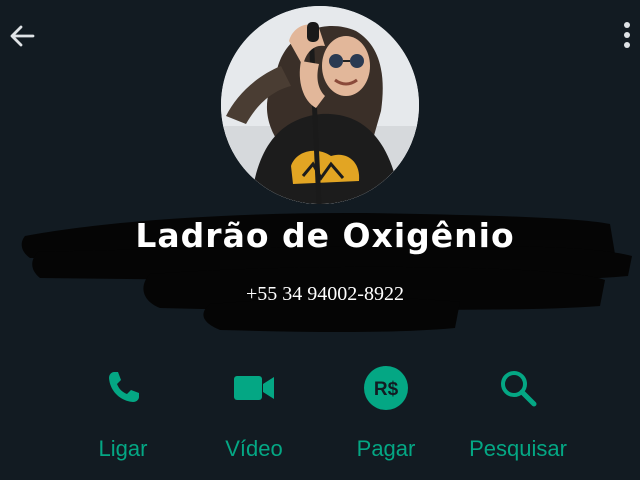 The image size is (640, 480). Describe the element at coordinates (519, 389) in the screenshot. I see `search-icon` at that location.